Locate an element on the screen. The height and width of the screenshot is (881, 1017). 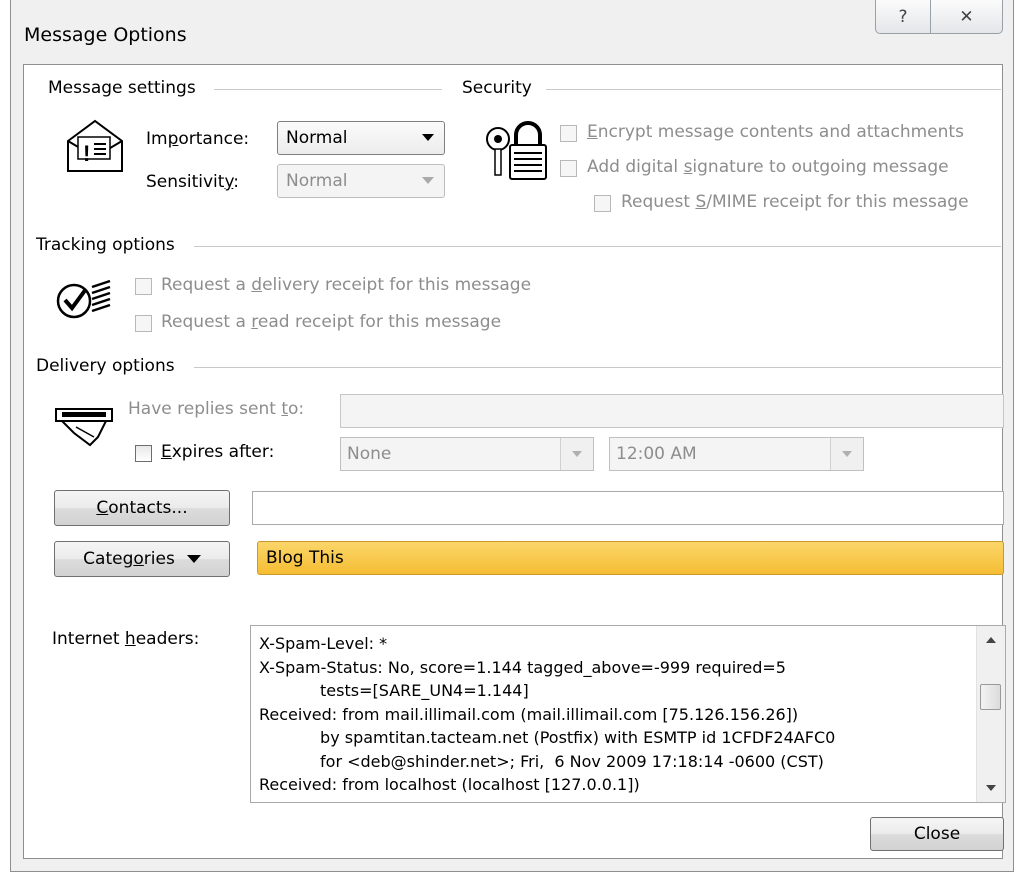
importance-label: Importance: is located at coordinates (198, 139).